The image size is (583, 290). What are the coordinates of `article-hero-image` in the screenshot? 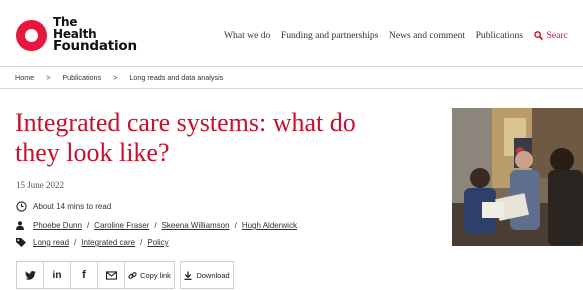 It's located at (517, 177).